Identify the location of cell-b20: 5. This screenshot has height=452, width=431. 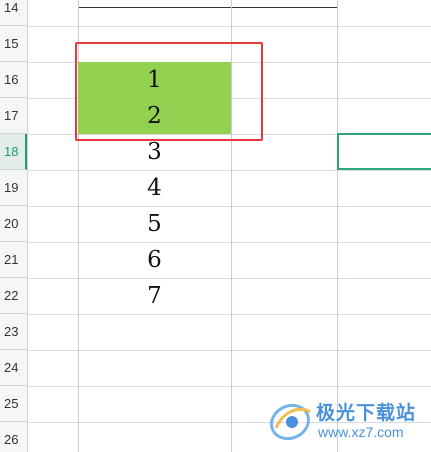
(154, 224).